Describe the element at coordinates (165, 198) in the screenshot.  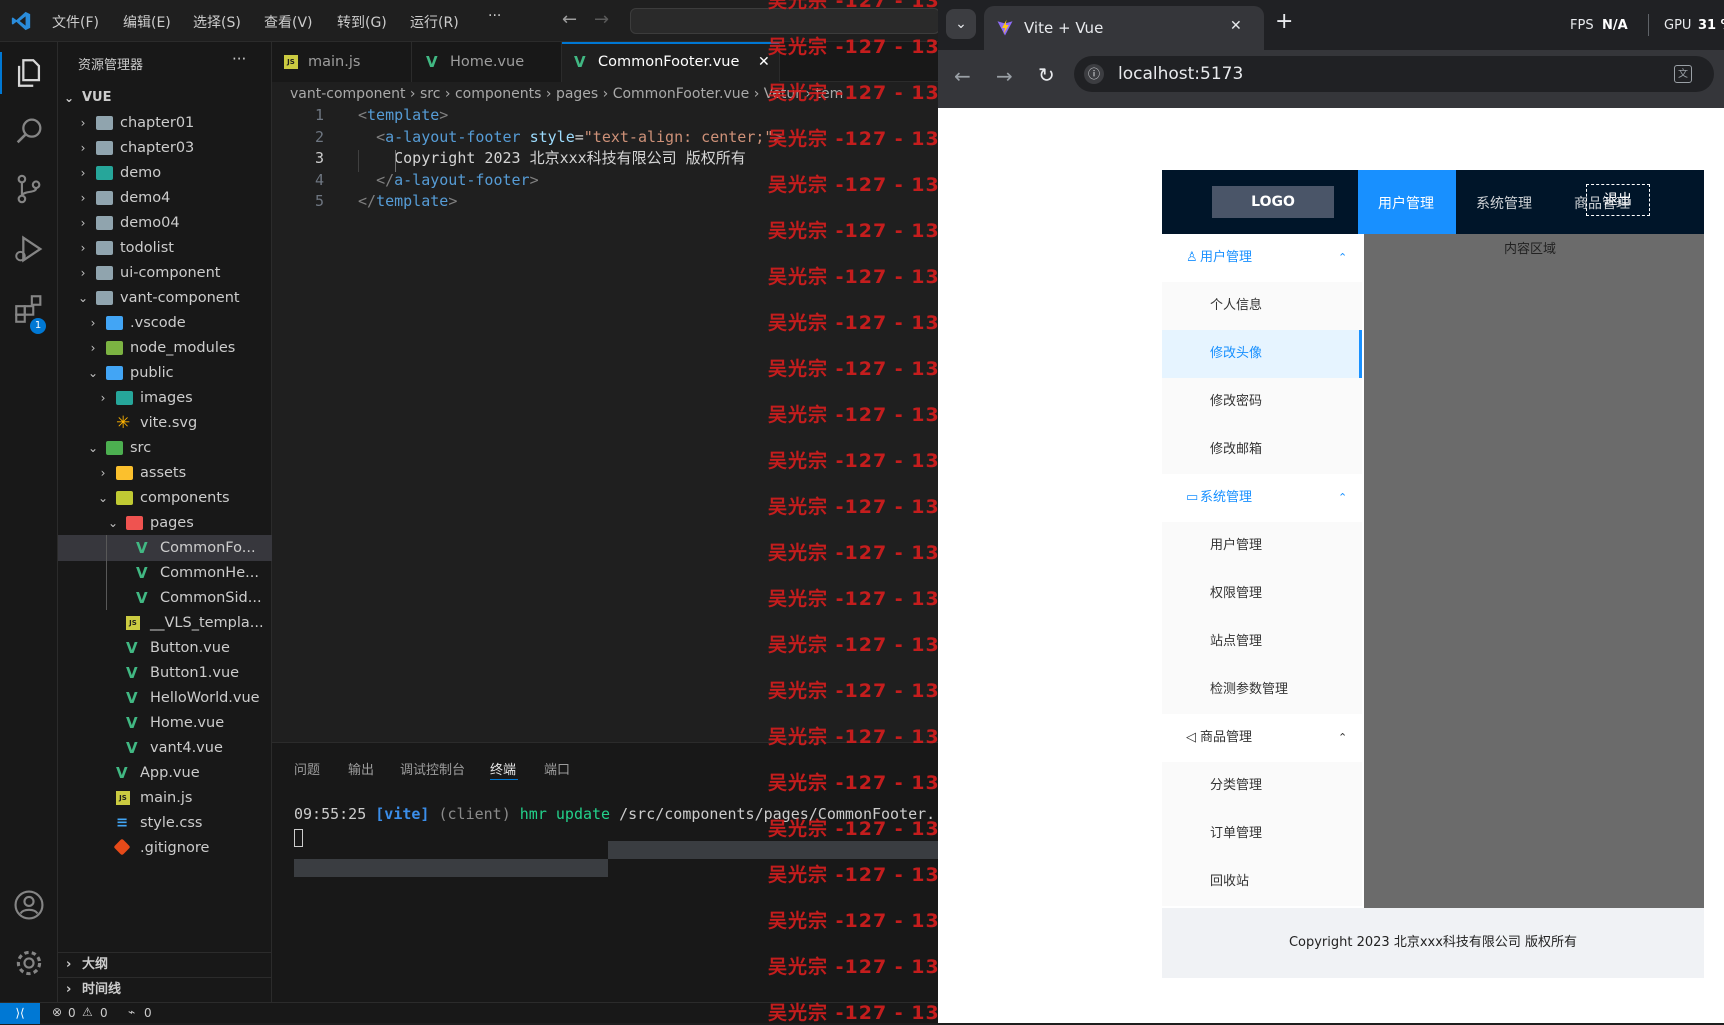
I see `tree-item: › demo4` at that location.